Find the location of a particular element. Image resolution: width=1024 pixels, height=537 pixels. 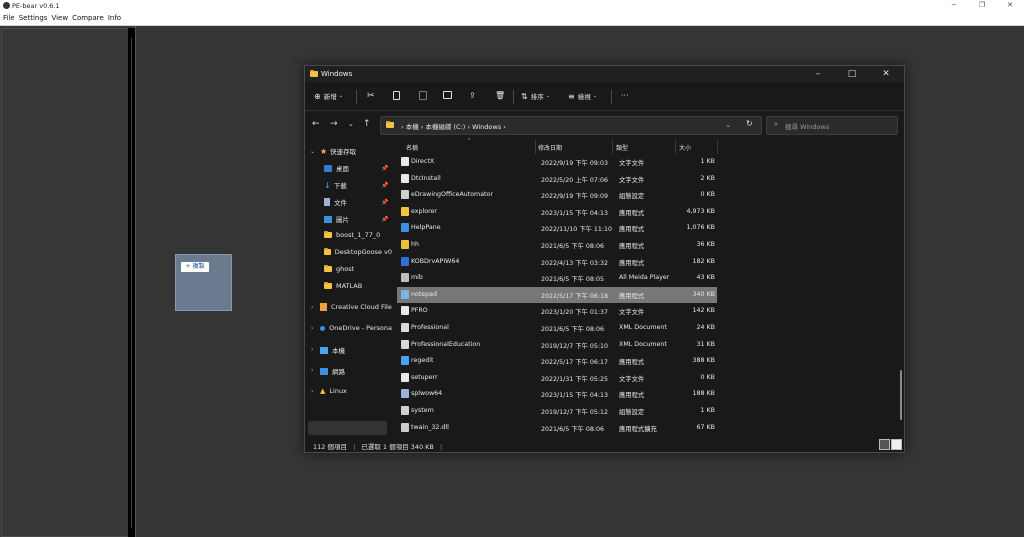

menu-settings: Settings is located at coordinates (33, 18).